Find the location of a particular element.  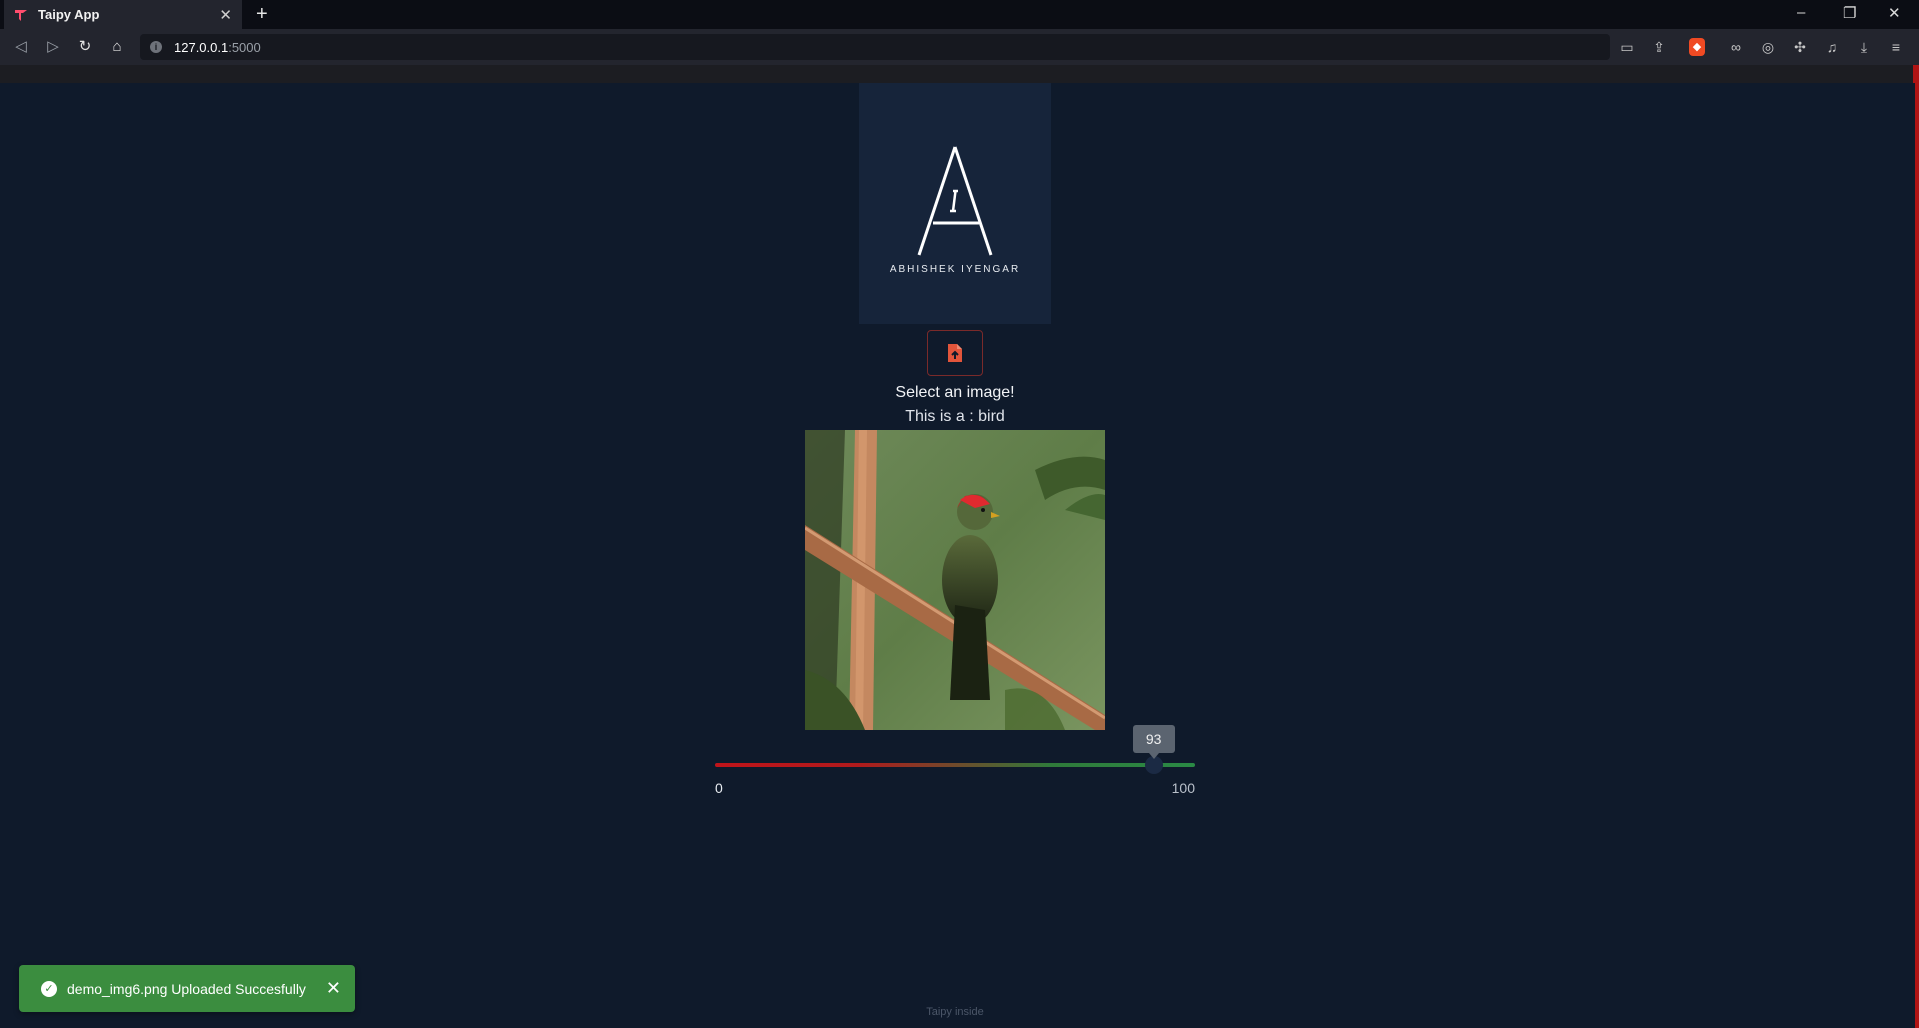

toast-message: demo_img6.png Uploaded Succesfully is located at coordinates (186, 988).